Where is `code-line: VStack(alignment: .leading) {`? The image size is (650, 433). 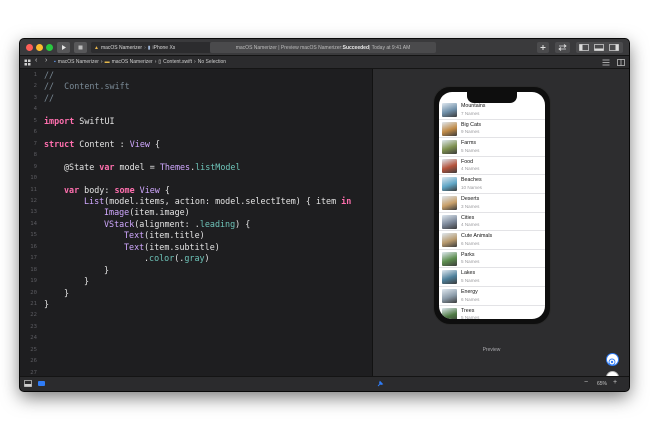 code-line: VStack(alignment: .leading) { is located at coordinates (147, 224).